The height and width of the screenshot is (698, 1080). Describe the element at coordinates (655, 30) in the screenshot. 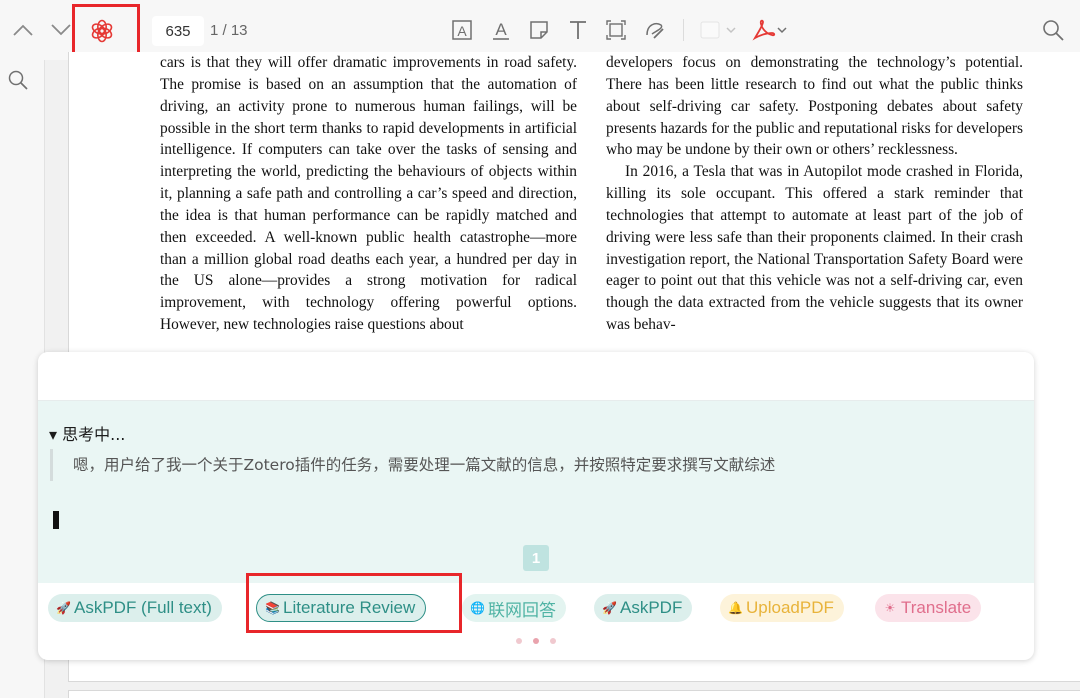

I see `ink-icon` at that location.